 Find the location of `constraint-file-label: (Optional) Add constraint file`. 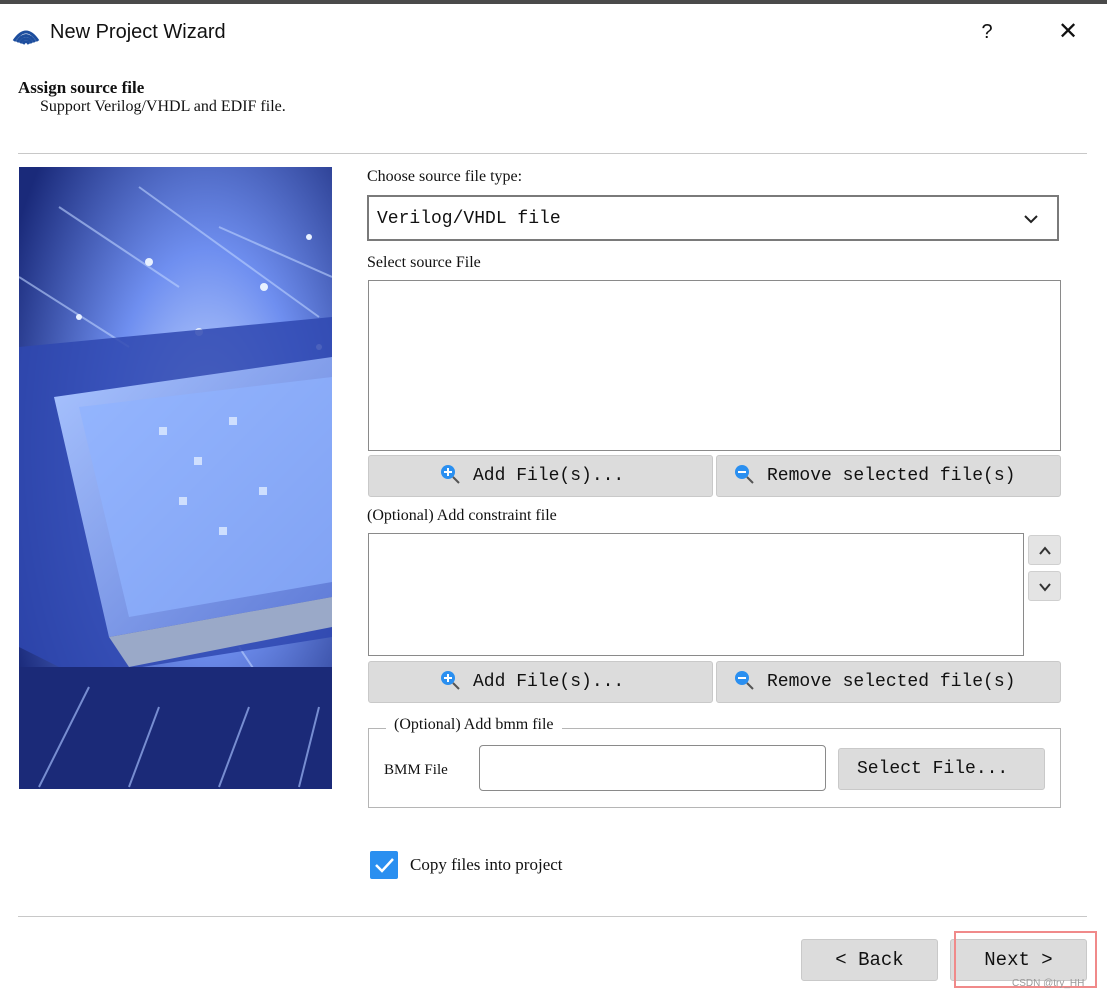

constraint-file-label: (Optional) Add constraint file is located at coordinates (462, 515).